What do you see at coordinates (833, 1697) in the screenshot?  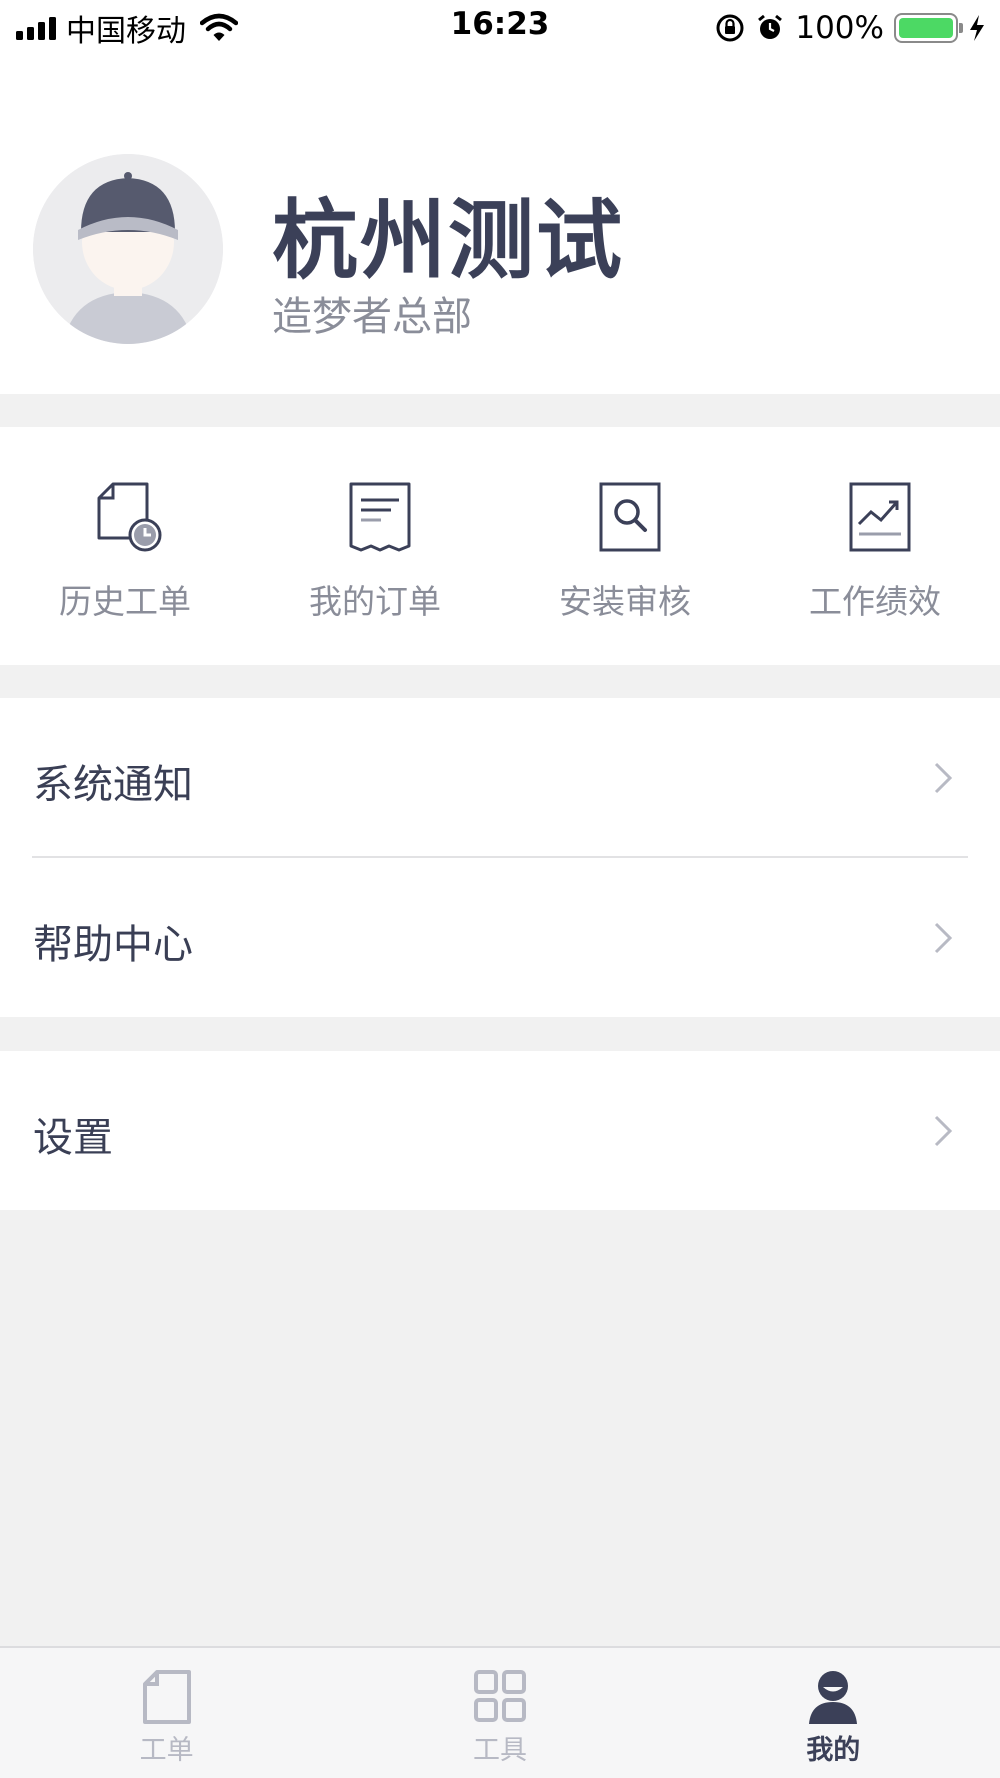 I see `user-icon` at bounding box center [833, 1697].